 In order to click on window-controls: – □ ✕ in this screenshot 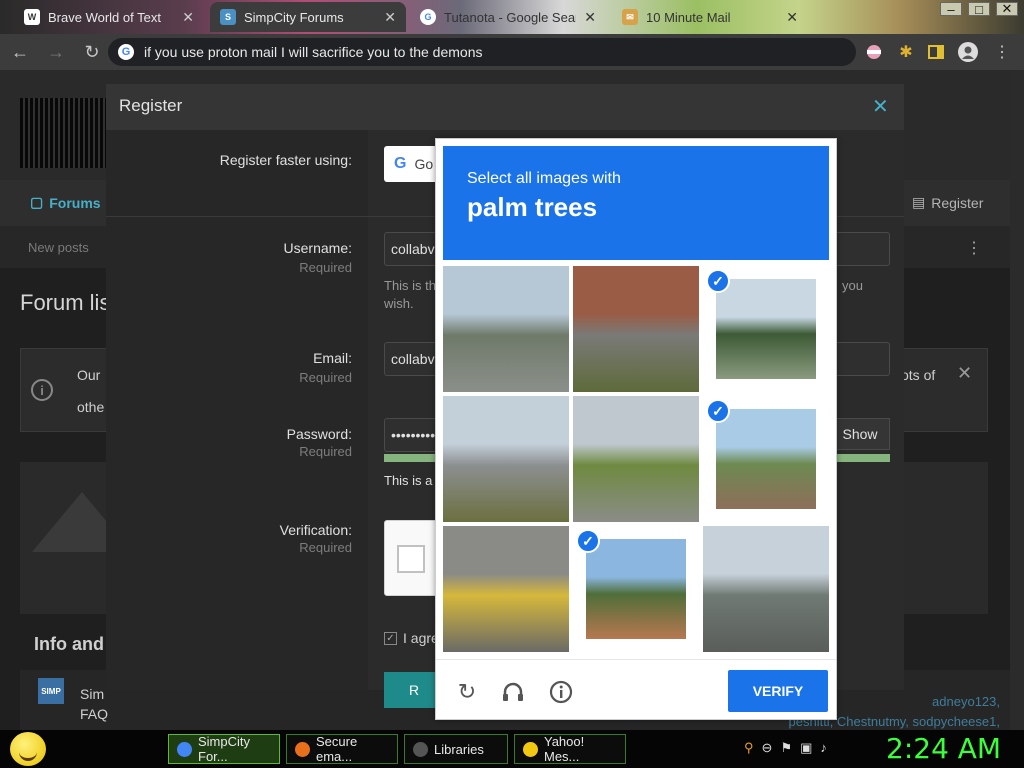, I will do `click(979, 9)`.